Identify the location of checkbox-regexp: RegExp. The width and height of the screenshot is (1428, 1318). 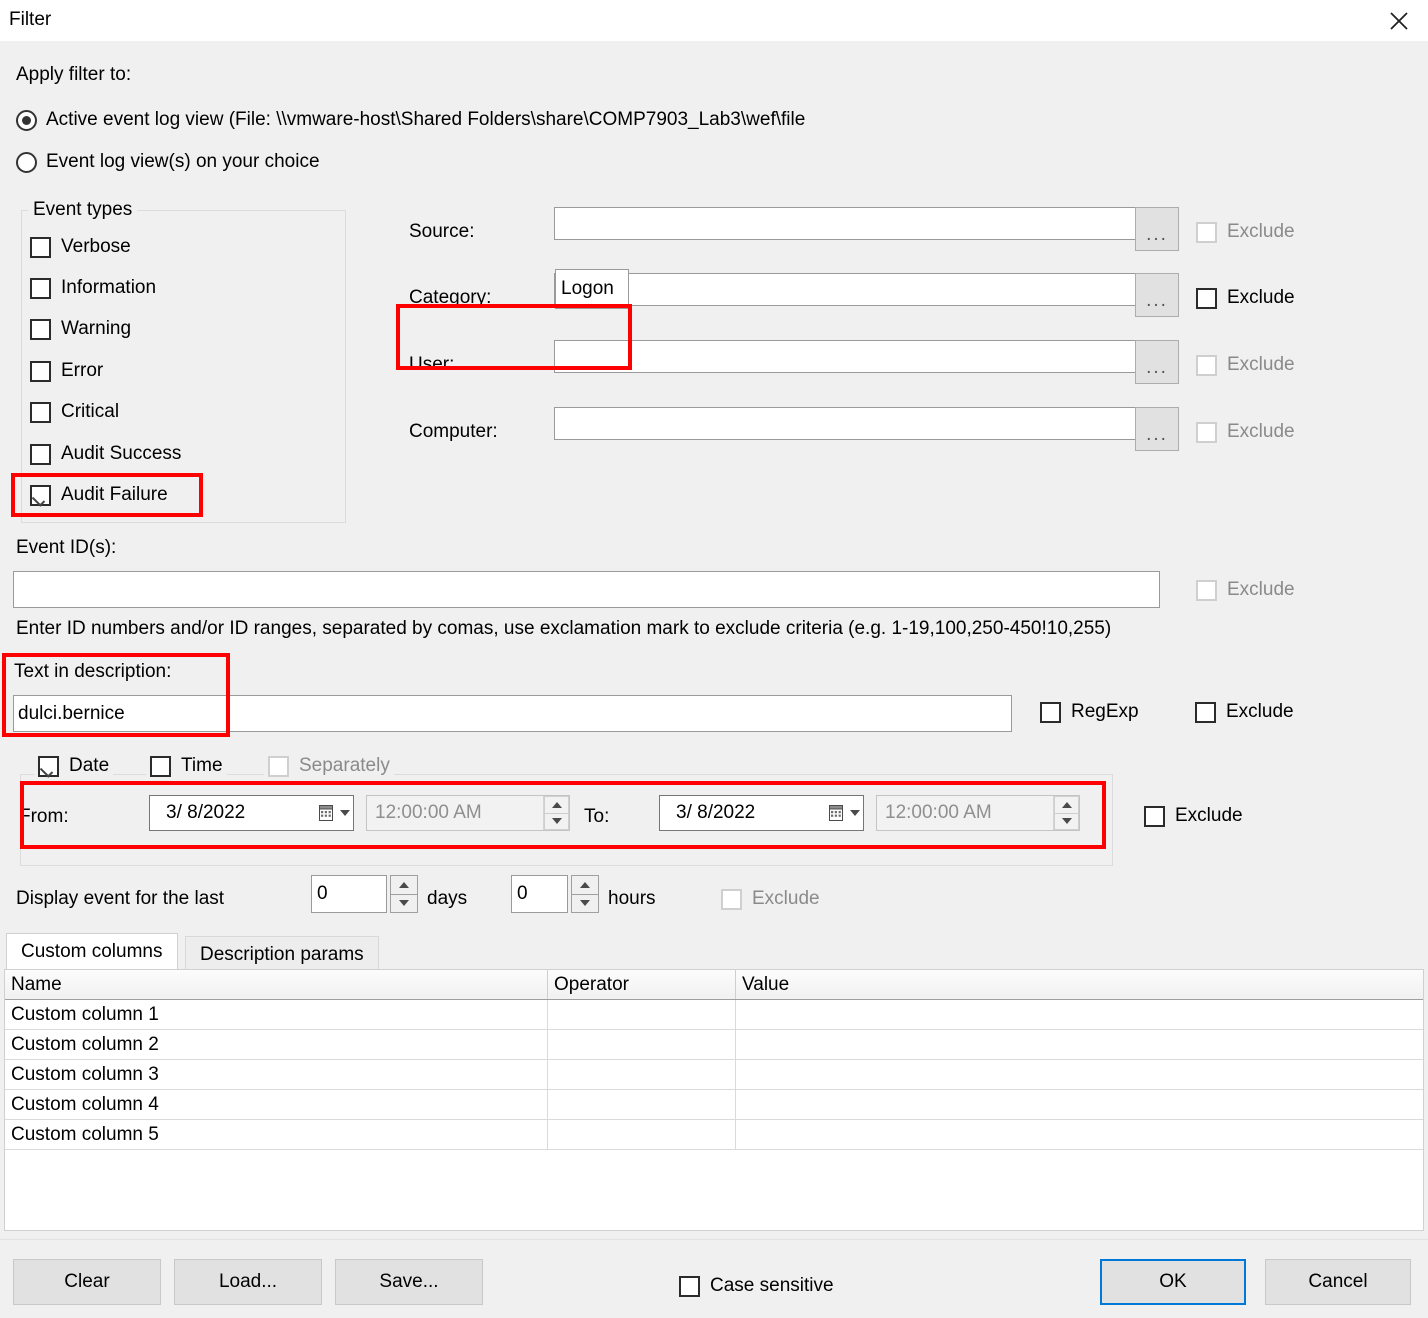
(1089, 712).